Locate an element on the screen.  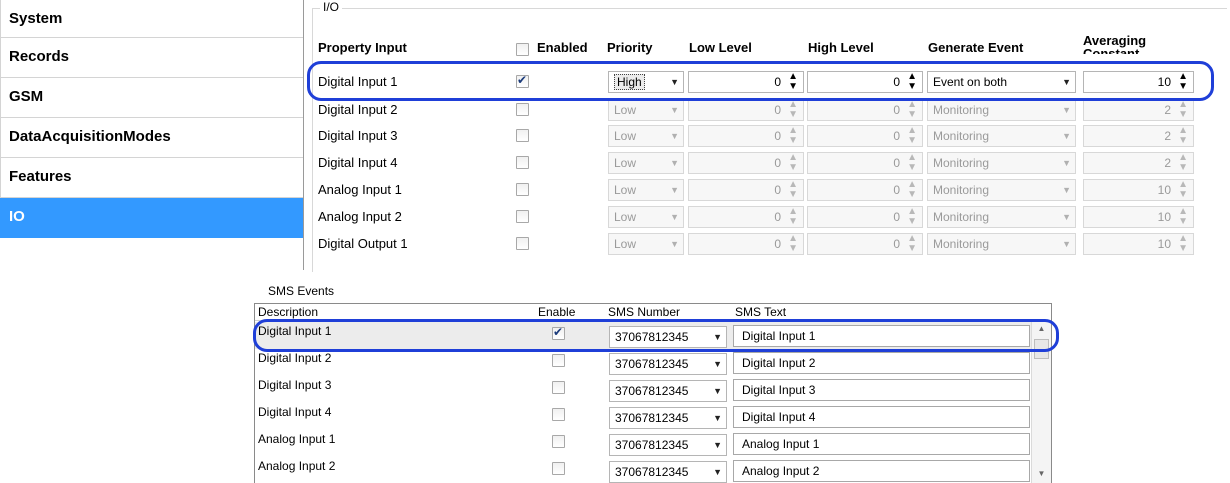
sms-row-text-input: Digital Input 4 is located at coordinates (881, 417).